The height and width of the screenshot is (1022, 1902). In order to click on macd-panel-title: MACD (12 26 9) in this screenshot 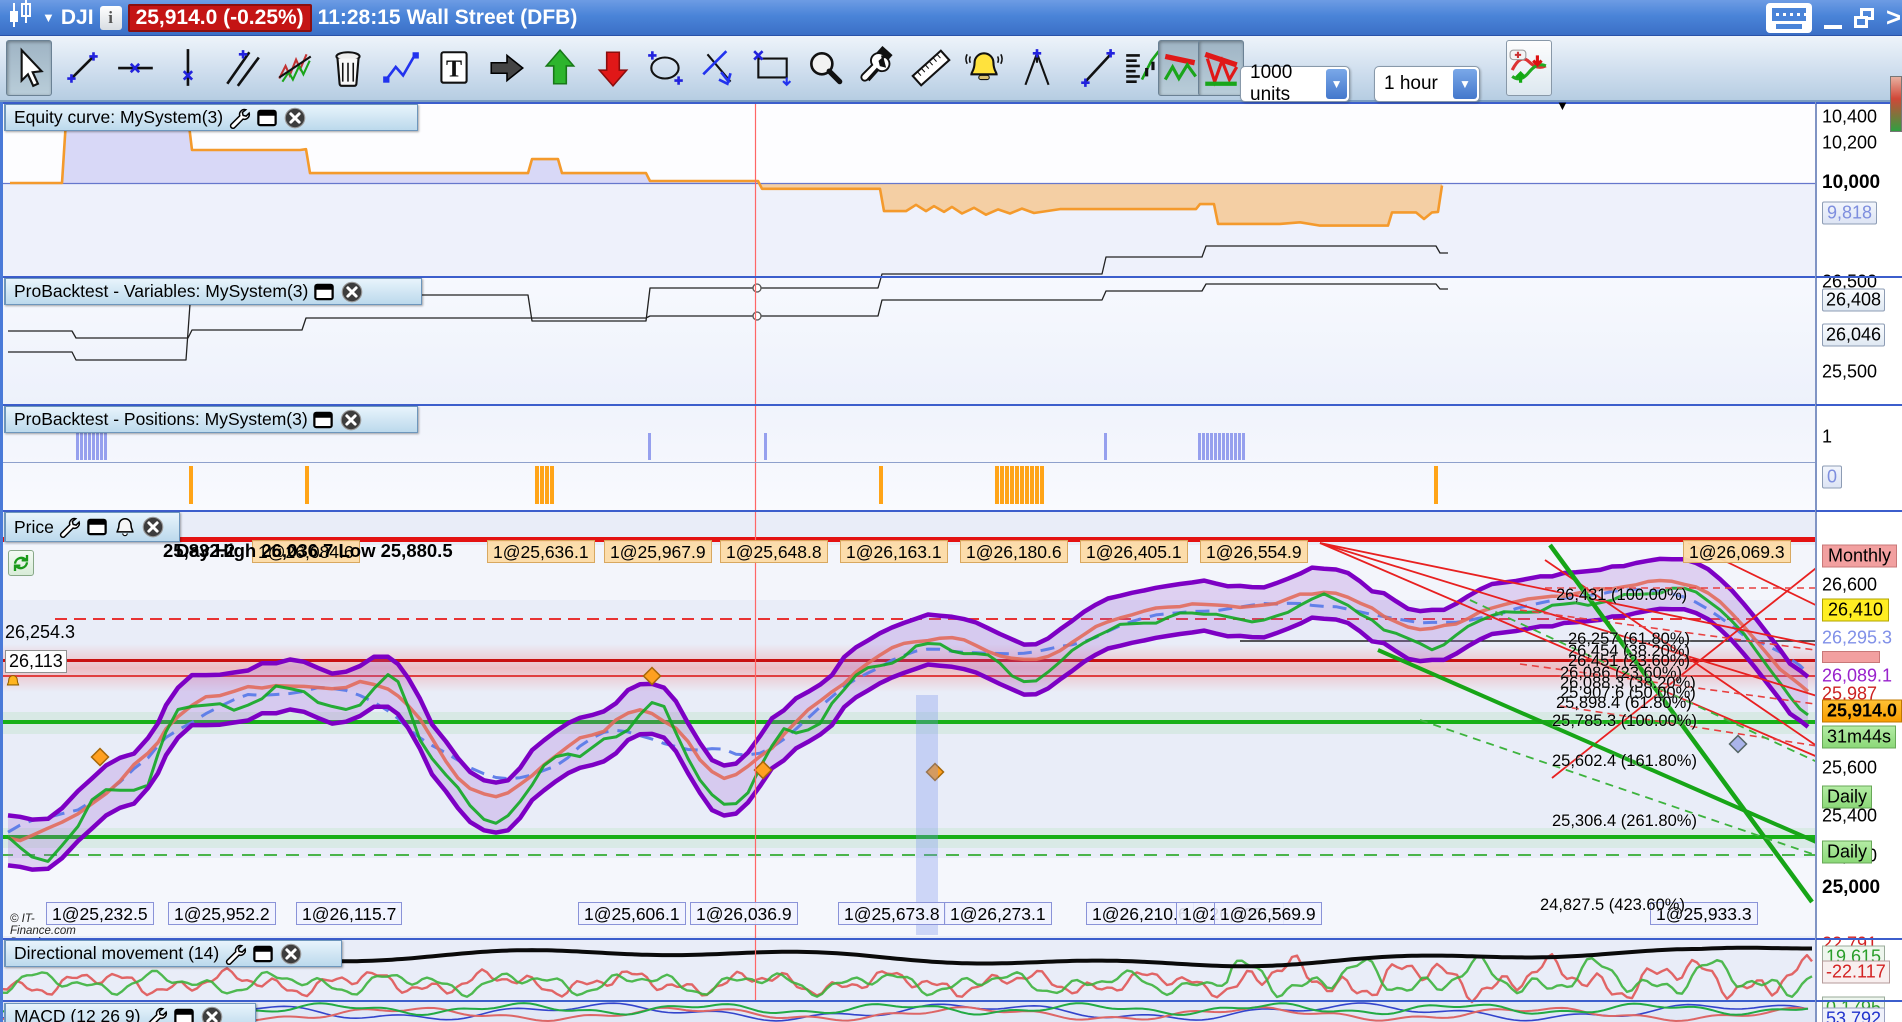, I will do `click(77, 1014)`.